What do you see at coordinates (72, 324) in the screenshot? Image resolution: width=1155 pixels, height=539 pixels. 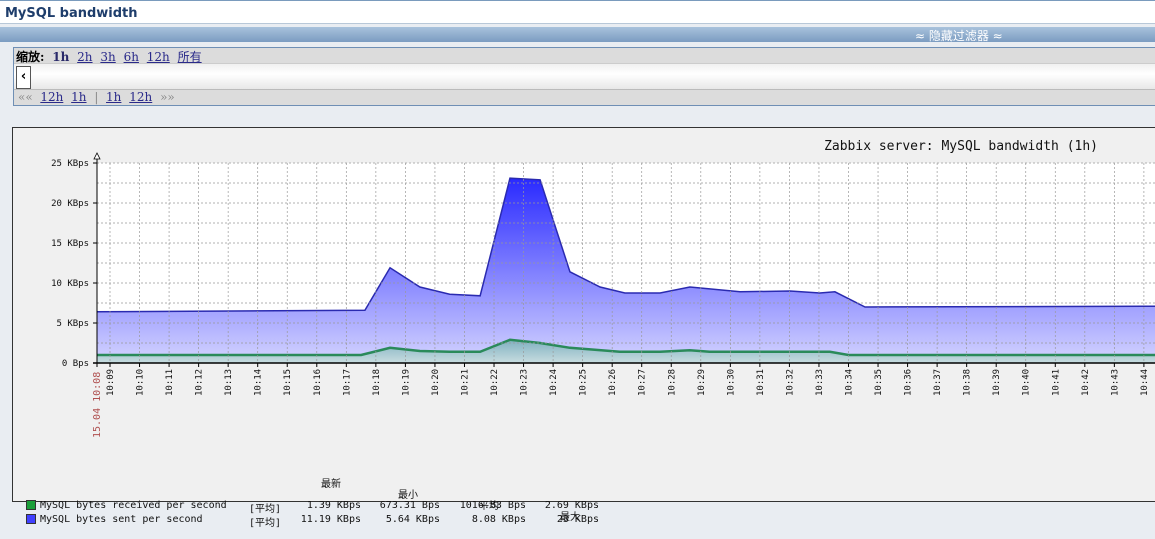 I see `y-tick-label: 5 KBps` at bounding box center [72, 324].